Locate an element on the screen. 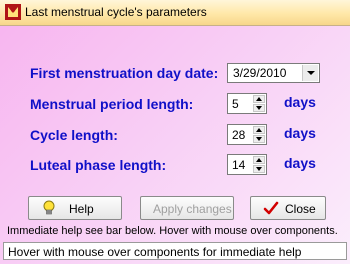 The height and width of the screenshot is (264, 350). luteal-length-unit: days is located at coordinates (300, 163).